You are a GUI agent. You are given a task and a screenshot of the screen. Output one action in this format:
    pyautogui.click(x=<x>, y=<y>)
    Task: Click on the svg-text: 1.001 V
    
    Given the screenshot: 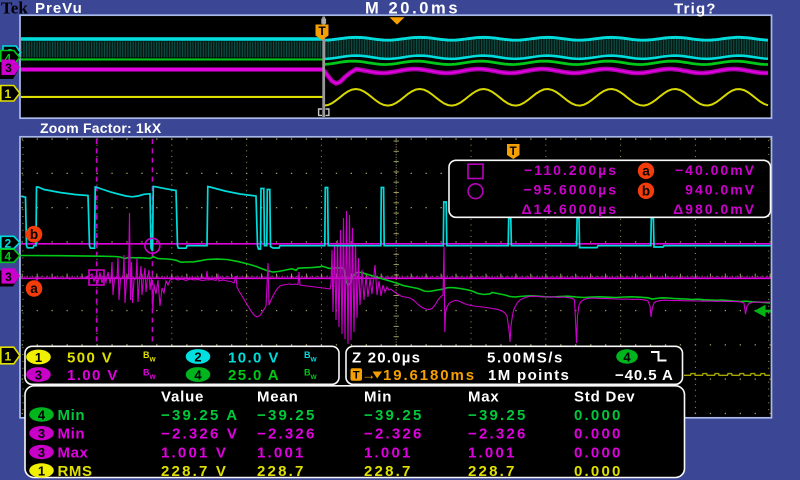 What is the action you would take?
    pyautogui.click(x=194, y=452)
    